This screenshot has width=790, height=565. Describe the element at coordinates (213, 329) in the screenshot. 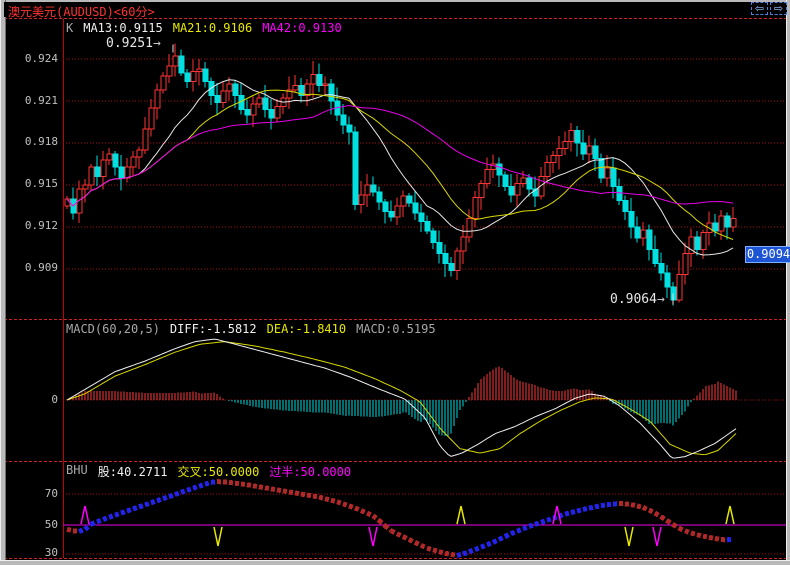

I see `diff-value-label: DIFF:-1.5812` at that location.